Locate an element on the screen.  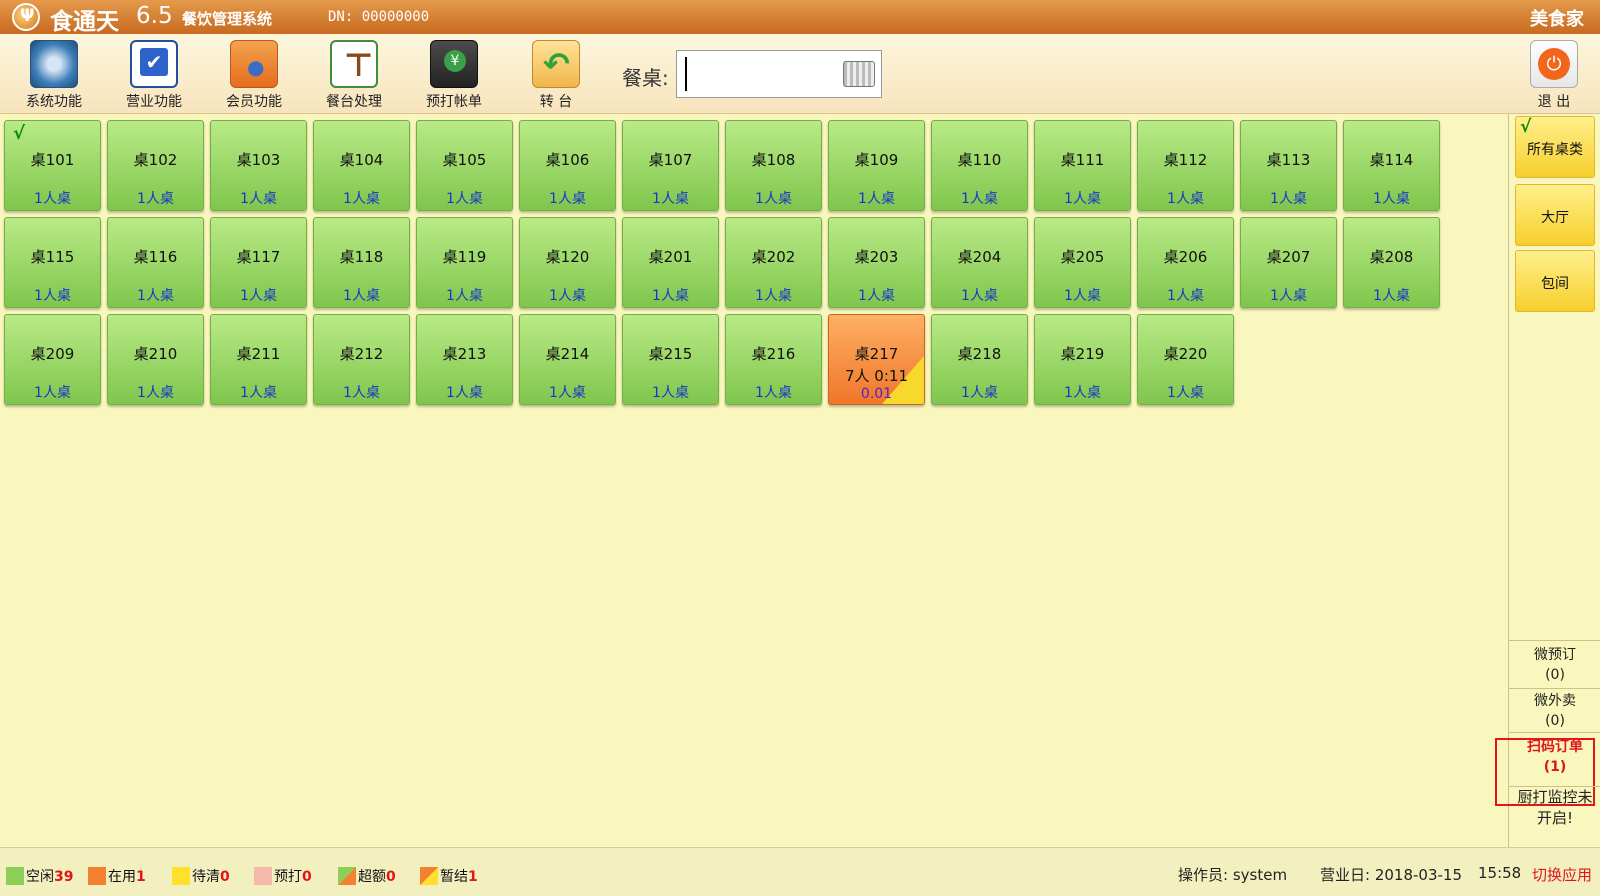
category-all-tables: √ 所有桌类 is located at coordinates (1555, 147).